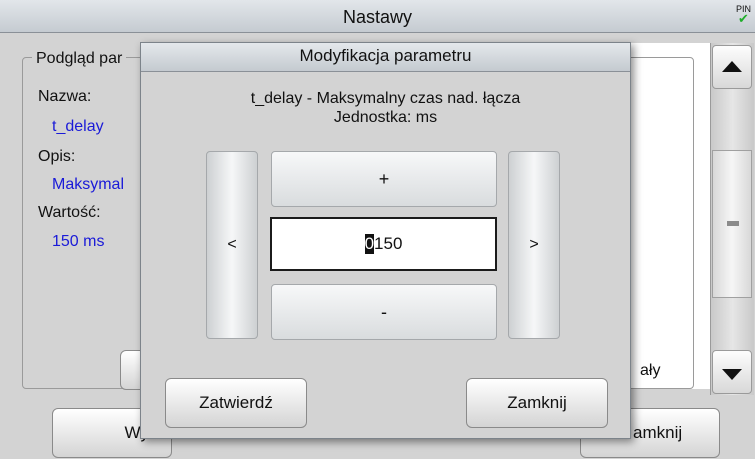  What do you see at coordinates (388, 243) in the screenshot?
I see `value-digits: 150` at bounding box center [388, 243].